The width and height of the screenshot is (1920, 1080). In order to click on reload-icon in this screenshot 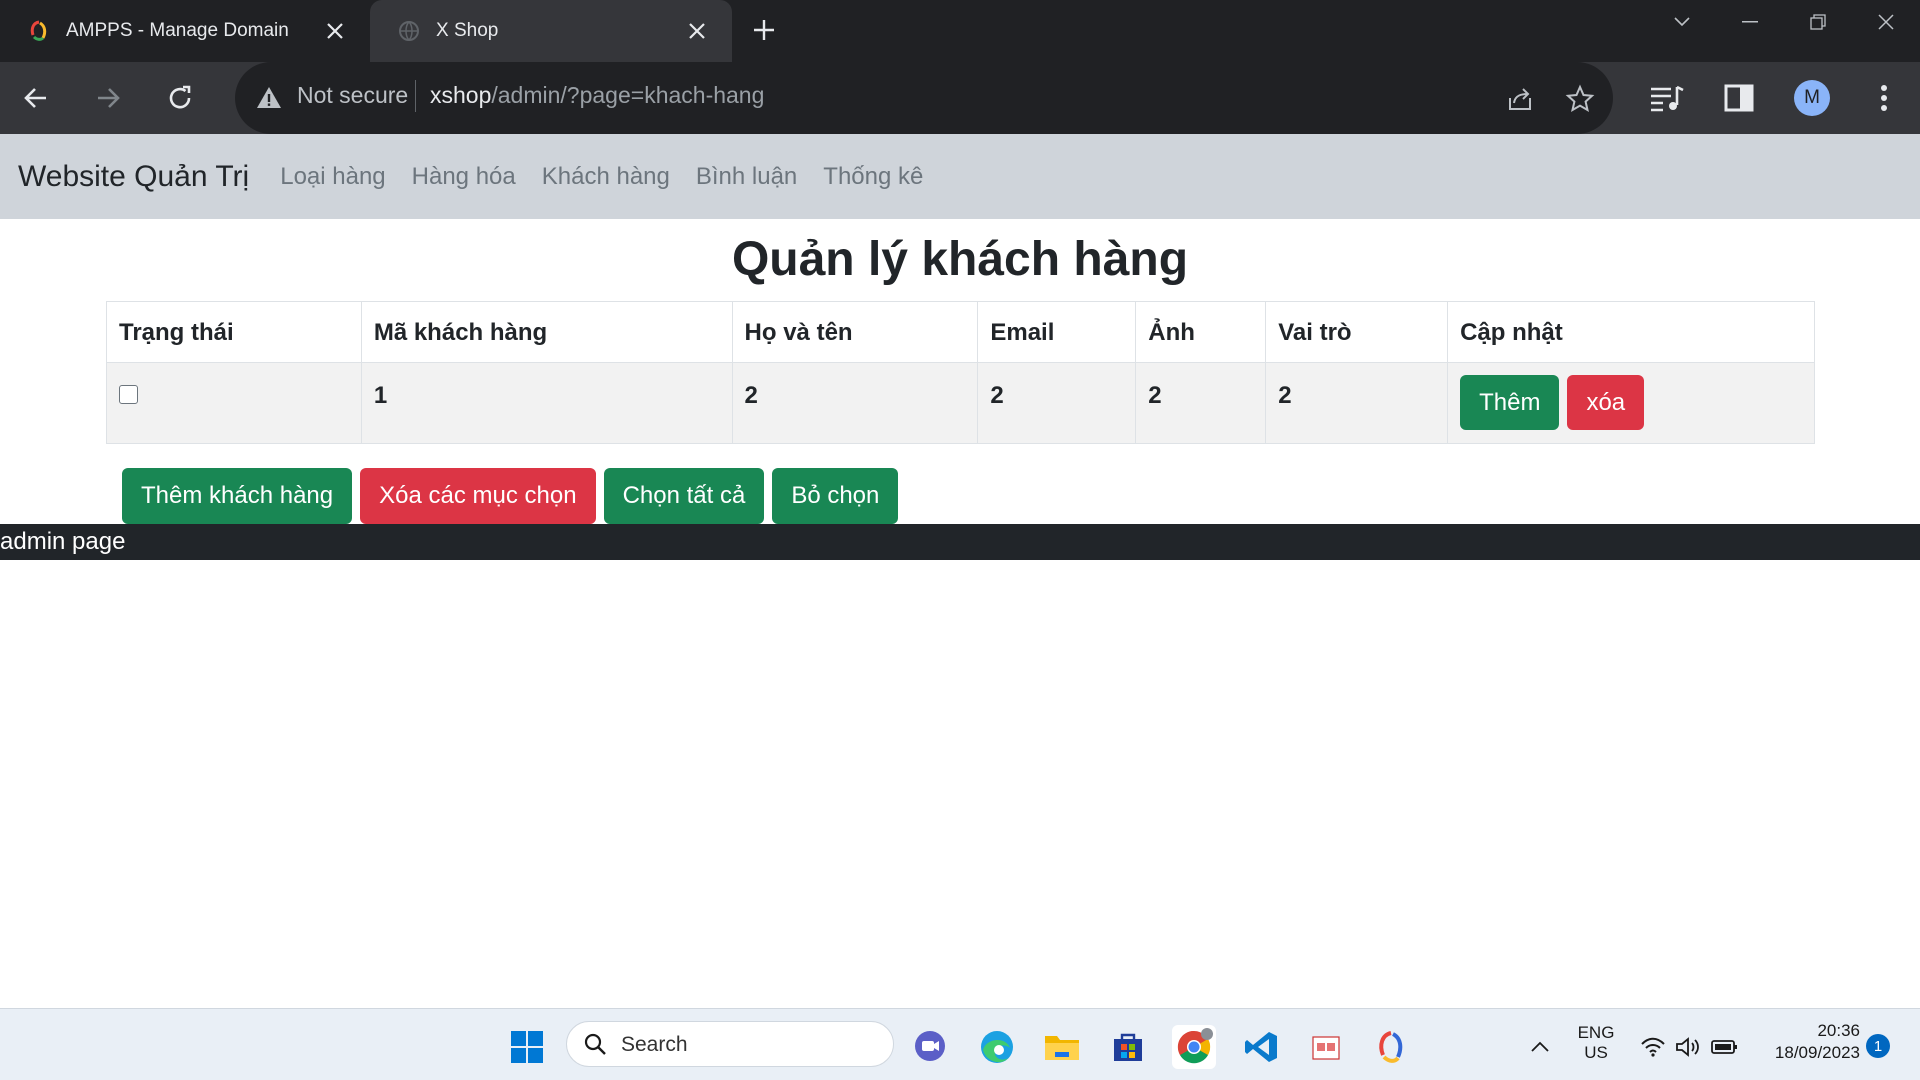, I will do `click(180, 97)`.